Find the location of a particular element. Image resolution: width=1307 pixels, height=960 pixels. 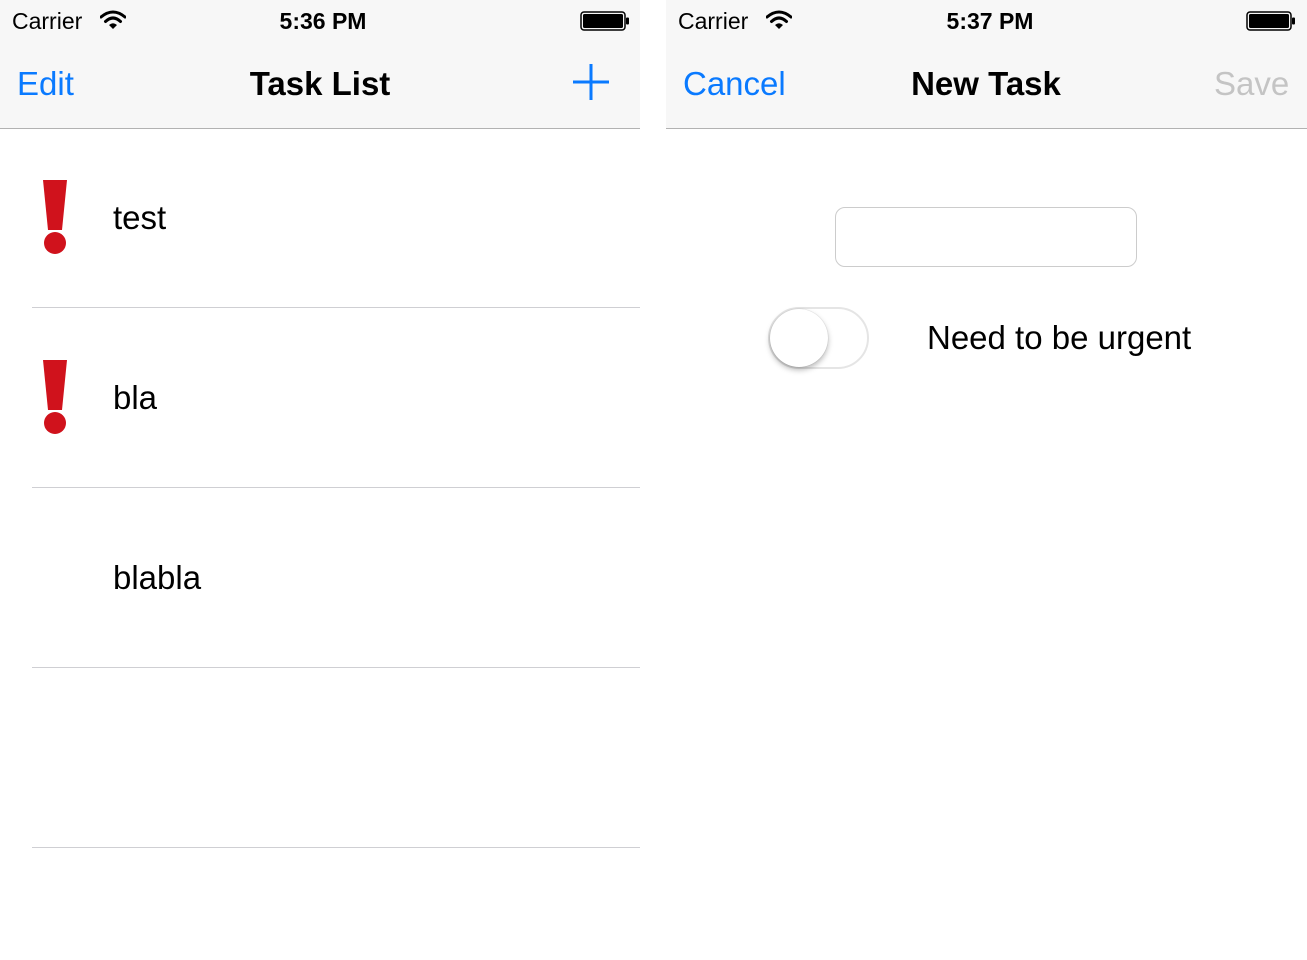

plus-icon is located at coordinates (591, 82).